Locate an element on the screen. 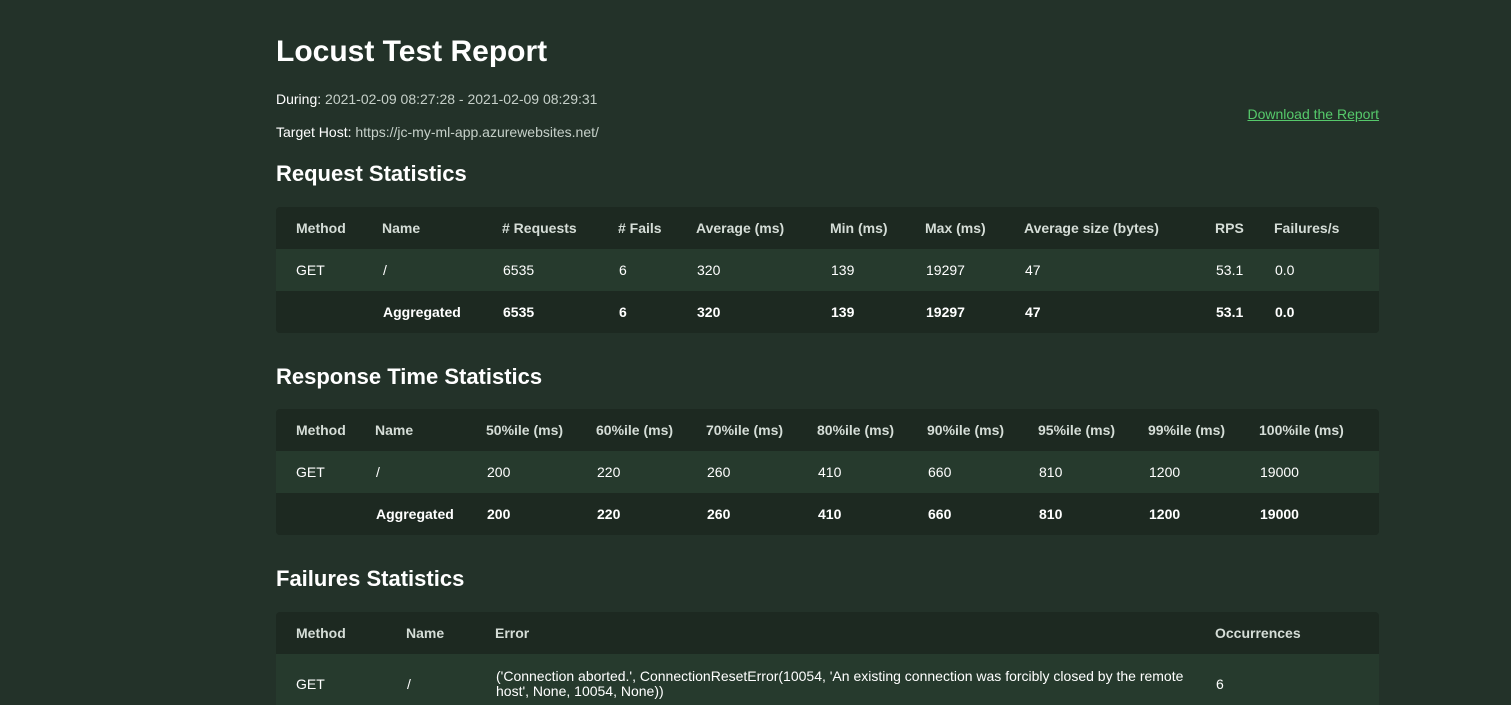 The width and height of the screenshot is (1511, 705). column-header: Failures/s is located at coordinates (1307, 228).